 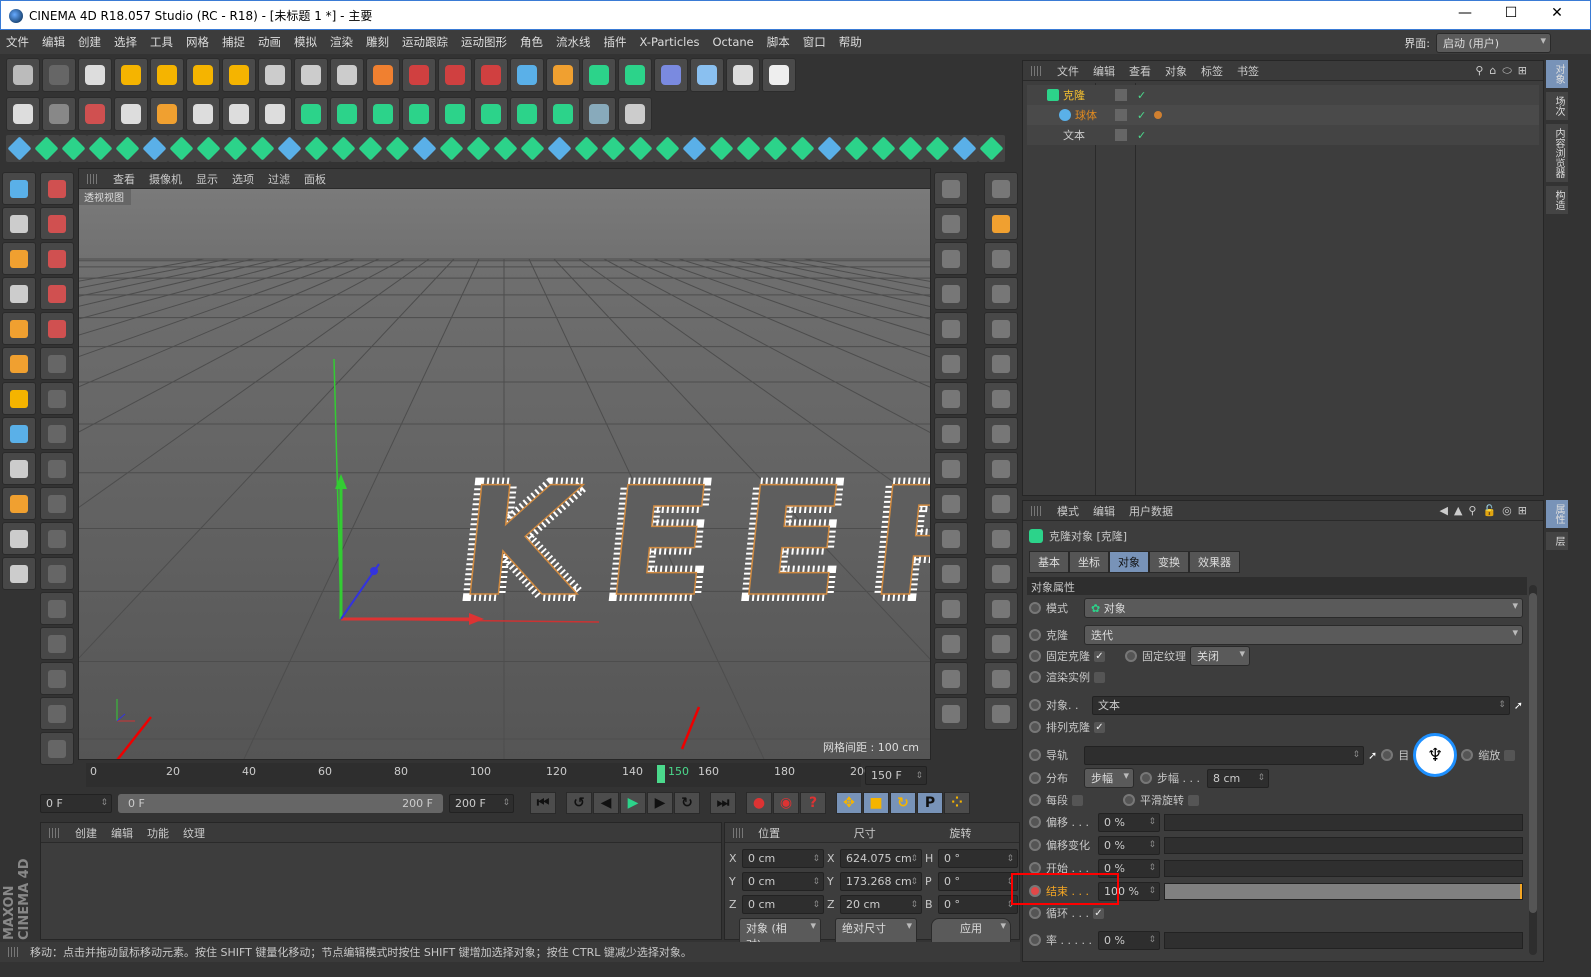 What do you see at coordinates (95, 114) in the screenshot?
I see `knife-button` at bounding box center [95, 114].